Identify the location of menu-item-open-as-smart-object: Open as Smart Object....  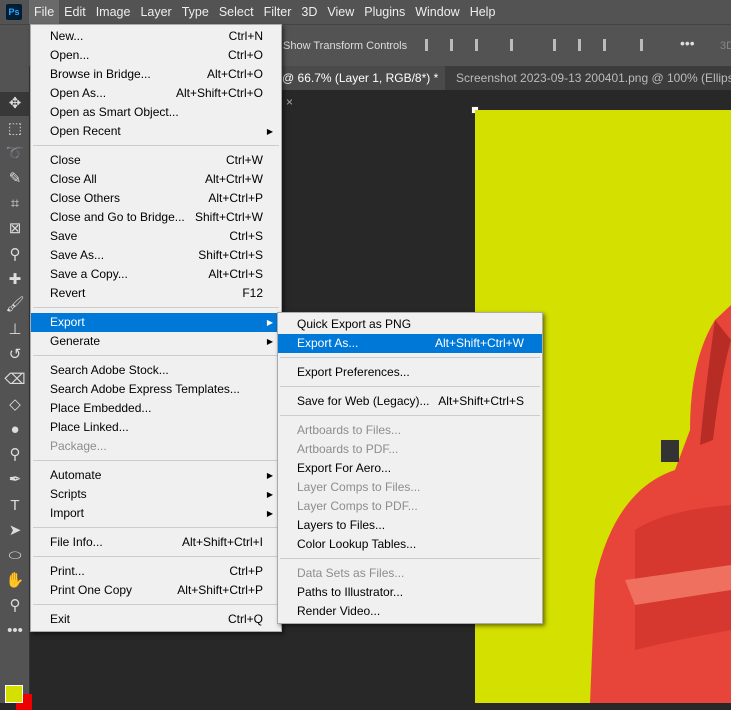
(156, 112).